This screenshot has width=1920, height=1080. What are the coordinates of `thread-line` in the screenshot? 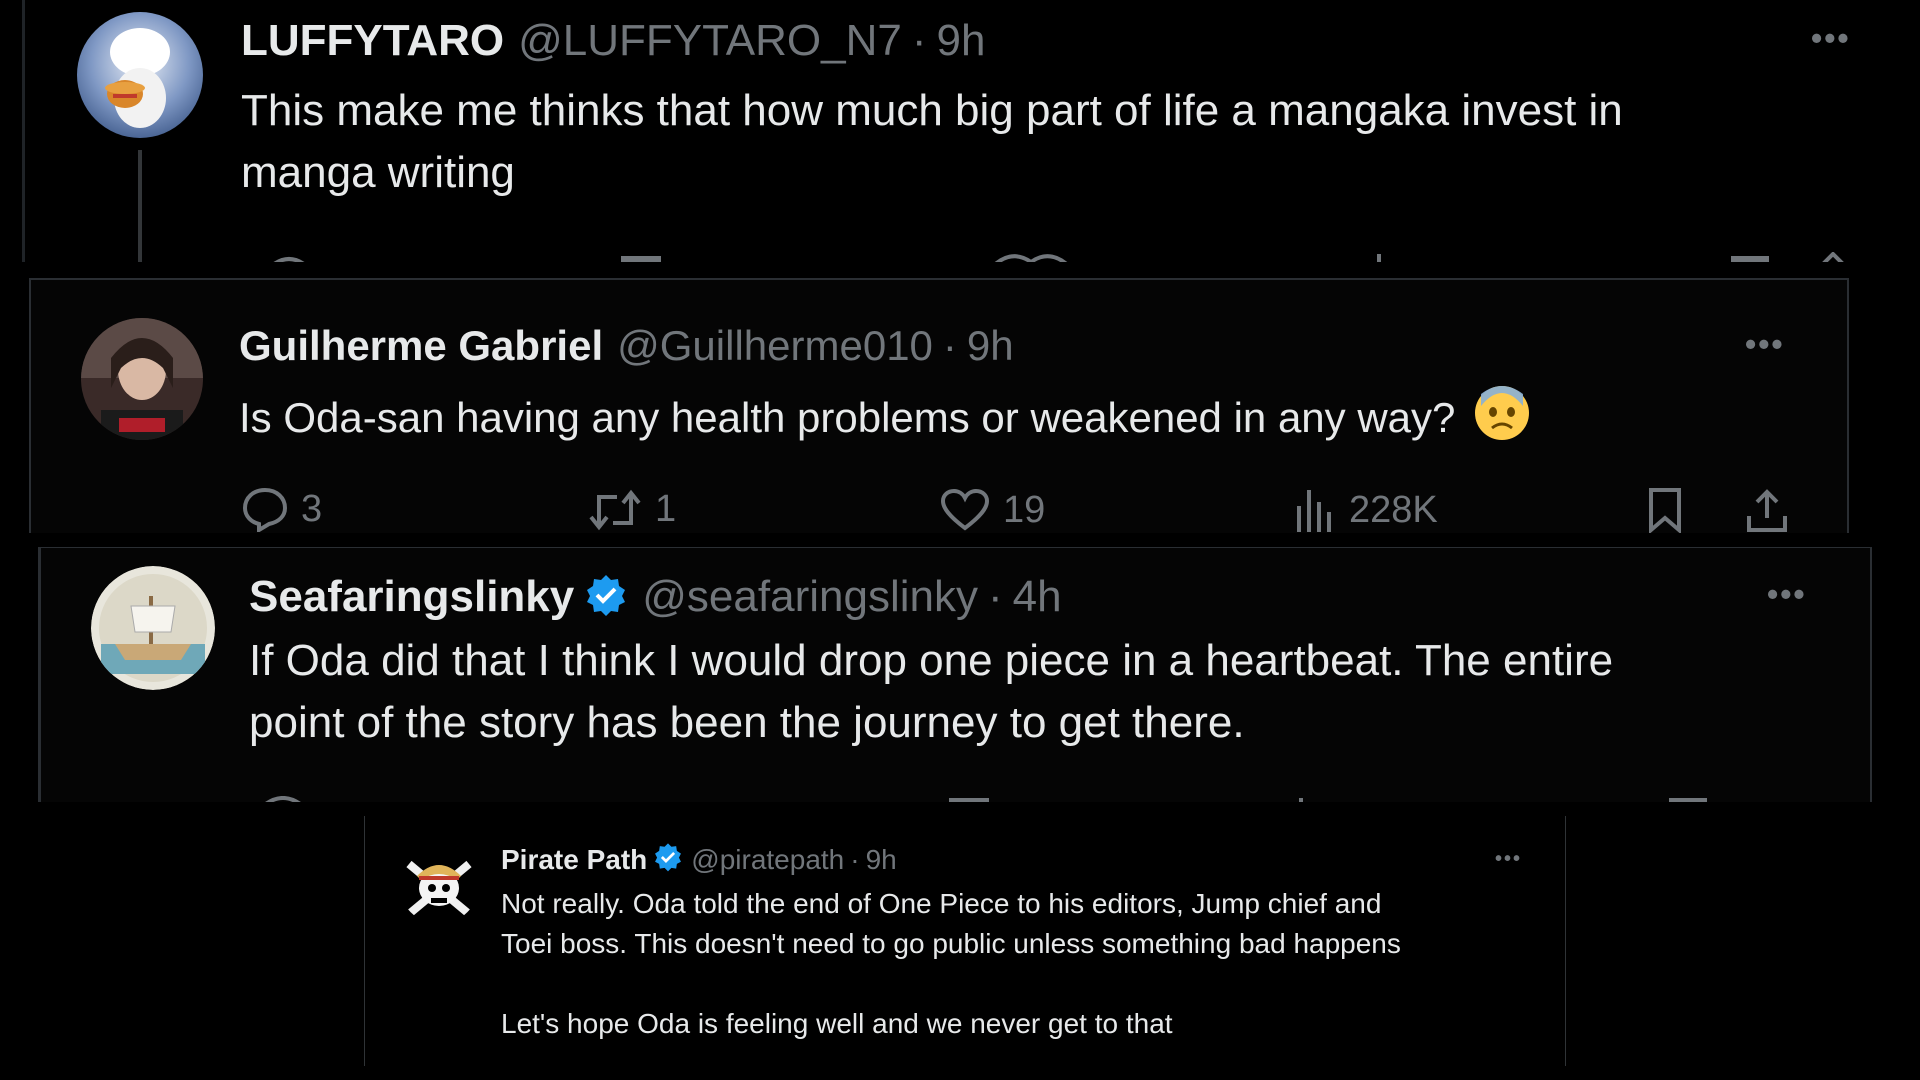 It's located at (140, 206).